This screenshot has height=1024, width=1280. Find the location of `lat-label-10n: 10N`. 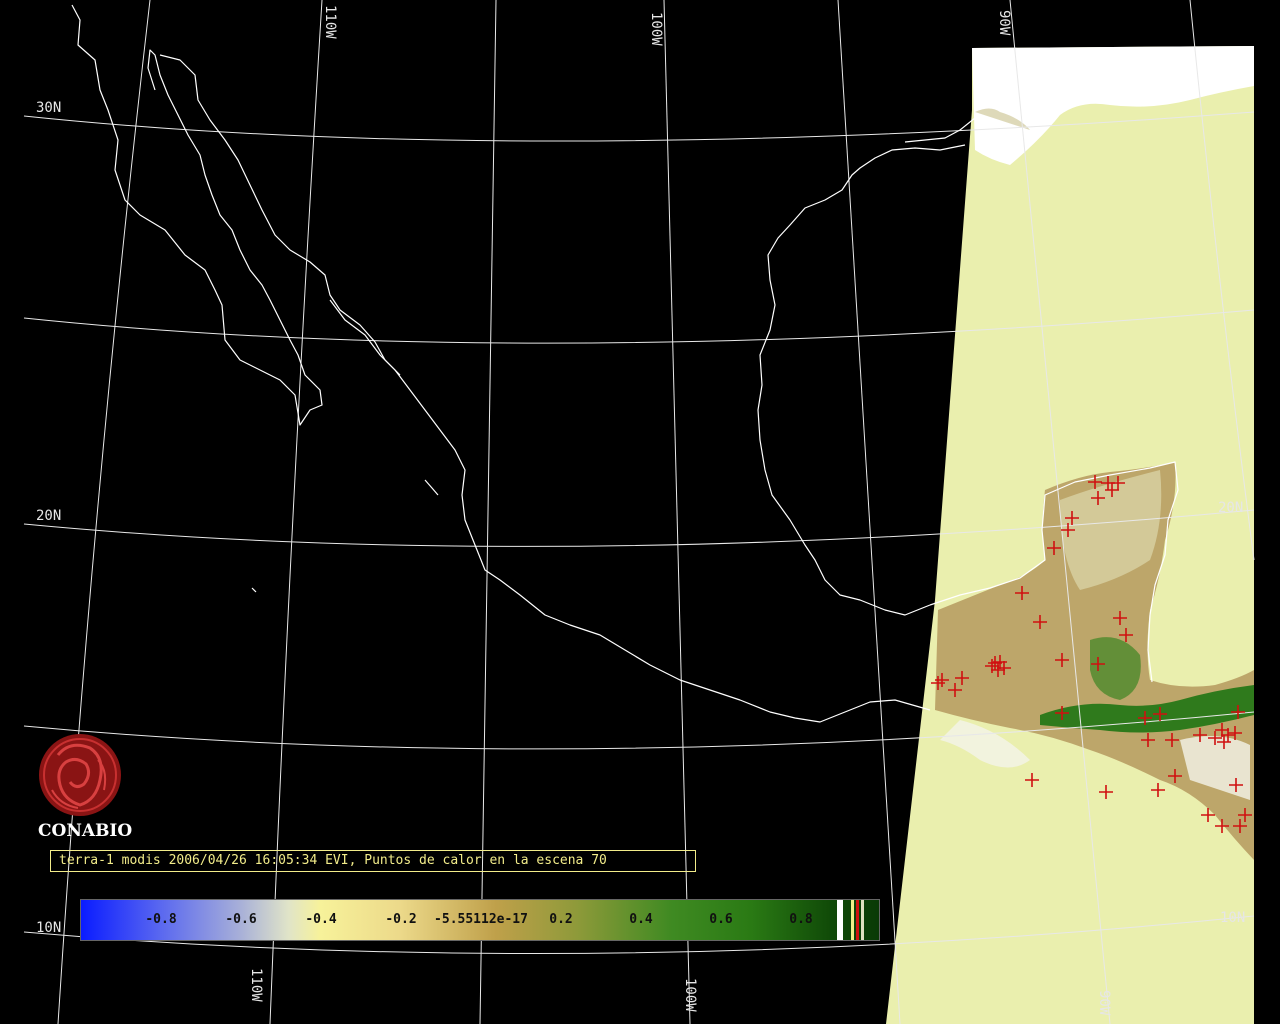

lat-label-10n: 10N is located at coordinates (48, 928).